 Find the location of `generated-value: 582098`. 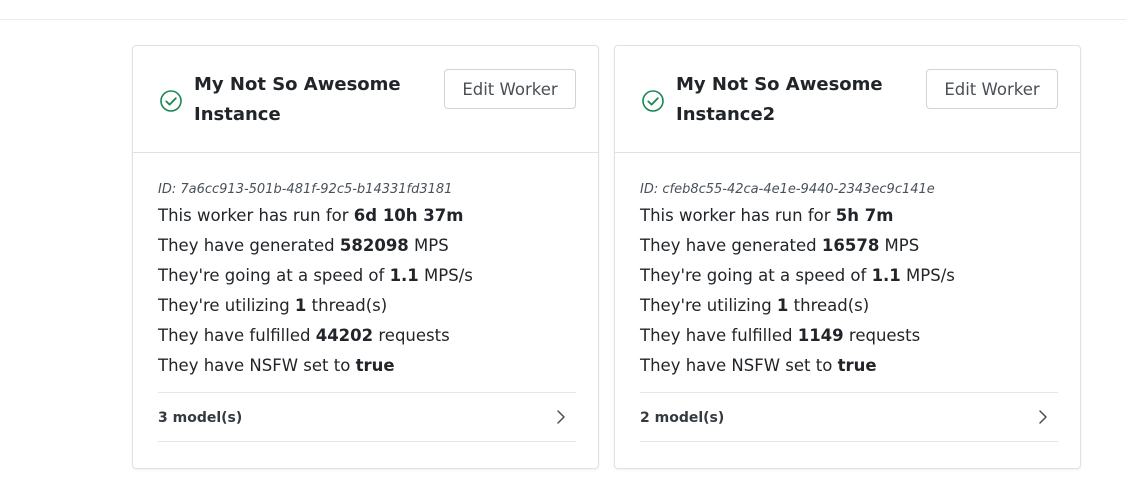

generated-value: 582098 is located at coordinates (374, 245).